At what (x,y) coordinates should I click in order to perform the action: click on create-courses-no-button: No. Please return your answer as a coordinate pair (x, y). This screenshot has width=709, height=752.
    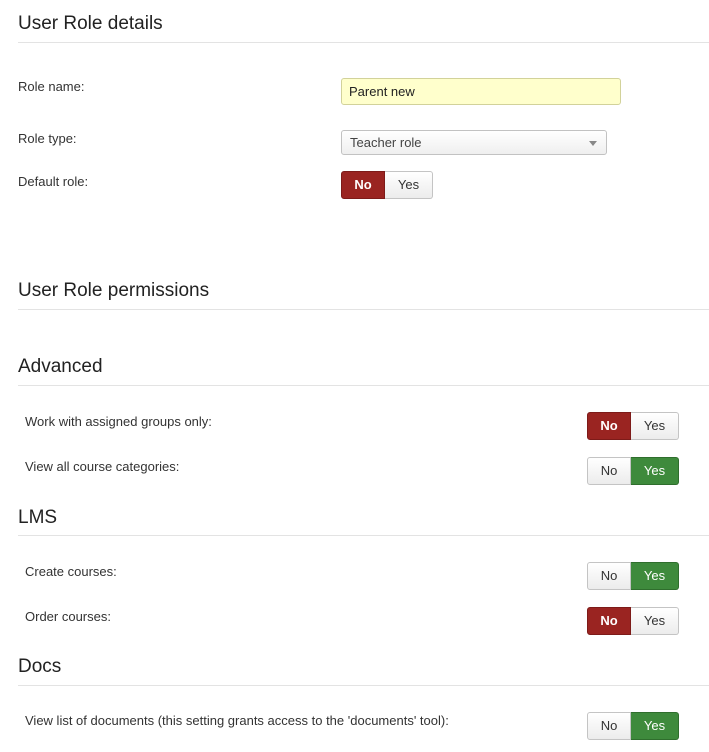
    Looking at the image, I should click on (609, 576).